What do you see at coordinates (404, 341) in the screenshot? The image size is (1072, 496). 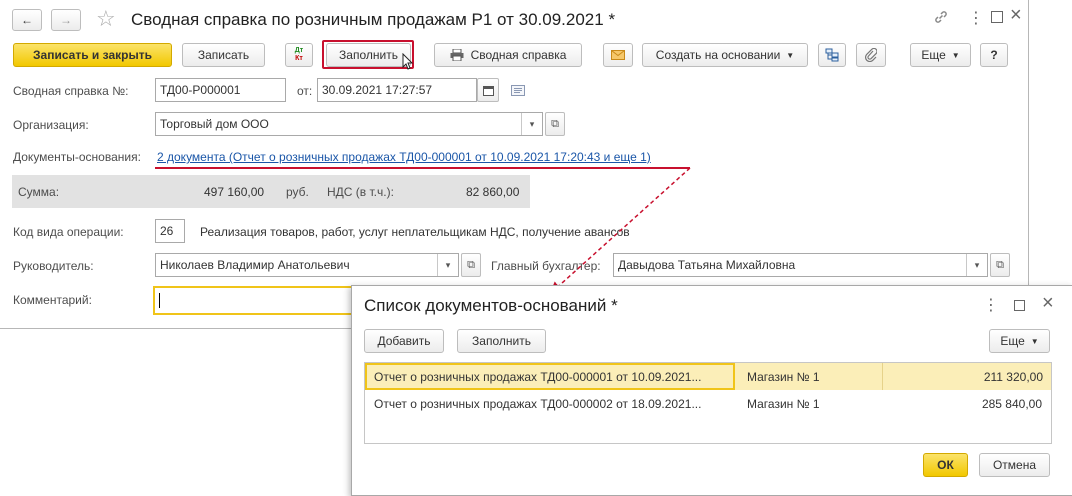 I see `add-button: Добавить` at bounding box center [404, 341].